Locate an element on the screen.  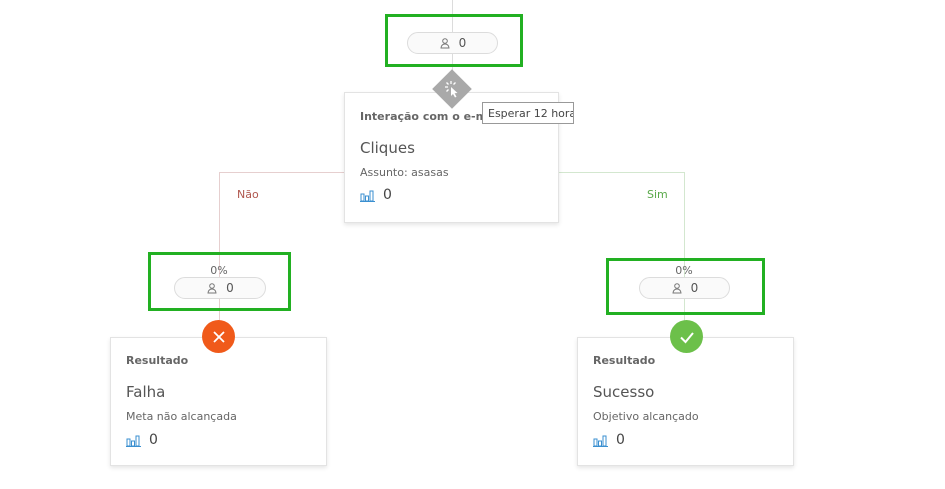
wait-tooltip: Esperar 12 horas is located at coordinates (528, 113).